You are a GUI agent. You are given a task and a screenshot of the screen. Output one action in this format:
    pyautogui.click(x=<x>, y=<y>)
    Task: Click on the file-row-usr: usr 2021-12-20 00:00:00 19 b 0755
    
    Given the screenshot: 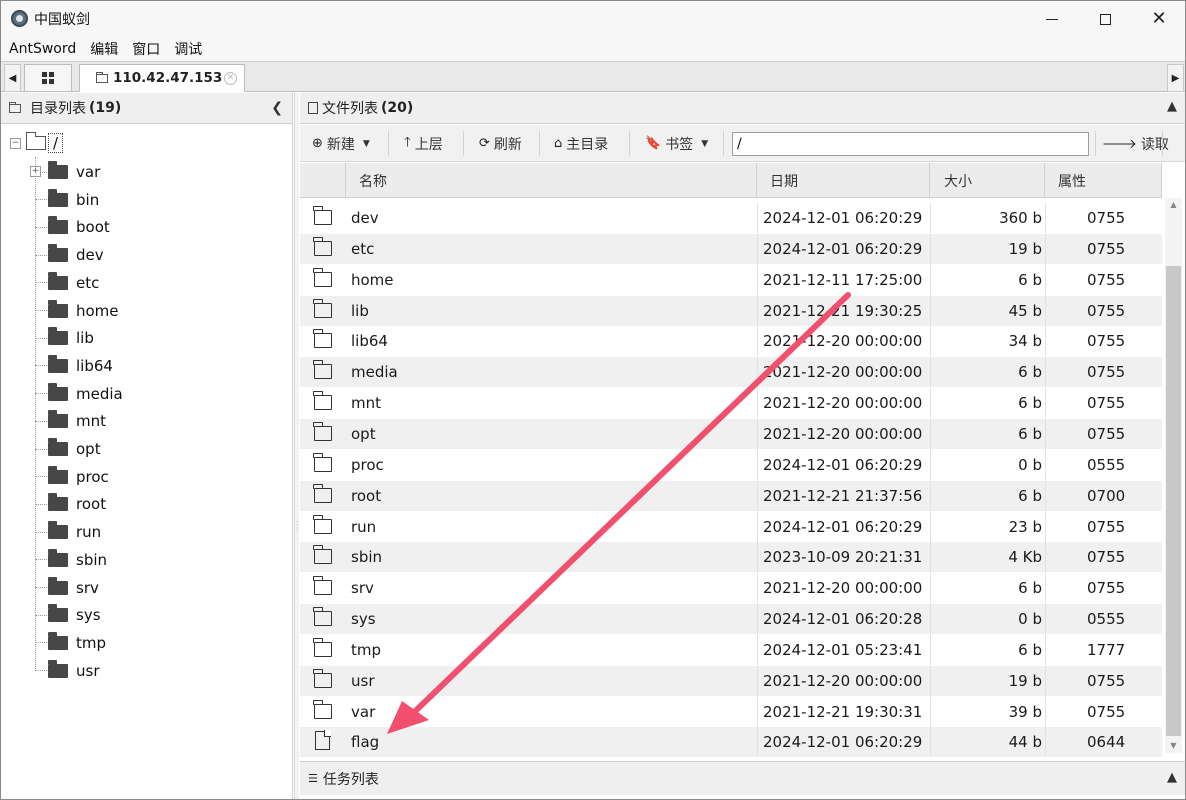 What is the action you would take?
    pyautogui.click(x=731, y=680)
    